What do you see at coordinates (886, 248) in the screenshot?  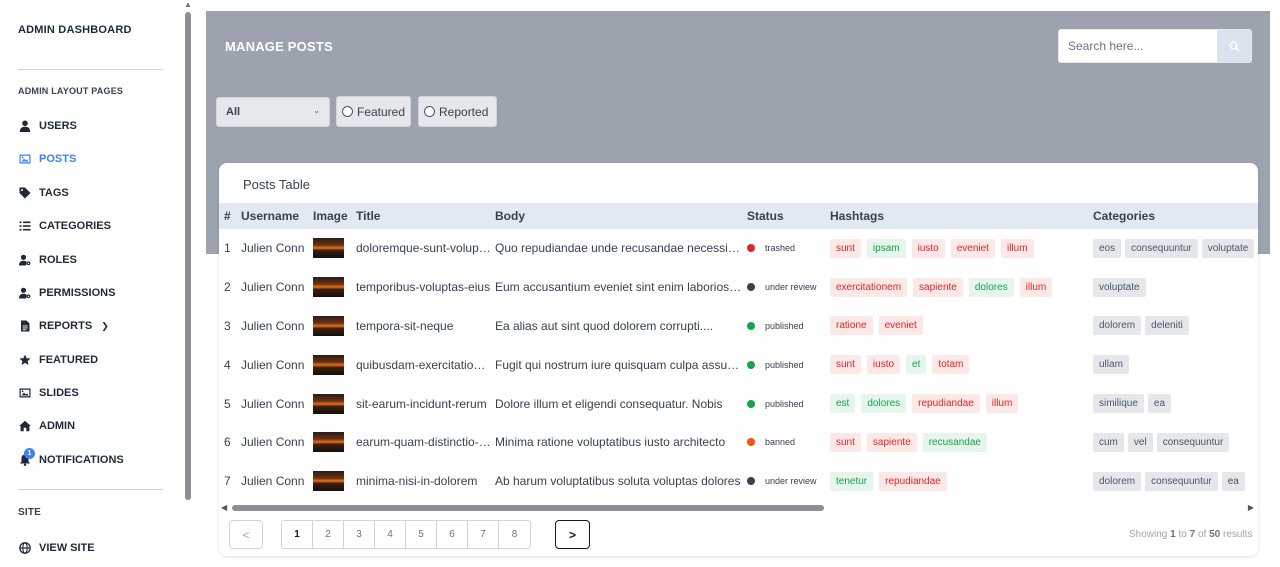 I see `hashtag-badge: ipsam` at bounding box center [886, 248].